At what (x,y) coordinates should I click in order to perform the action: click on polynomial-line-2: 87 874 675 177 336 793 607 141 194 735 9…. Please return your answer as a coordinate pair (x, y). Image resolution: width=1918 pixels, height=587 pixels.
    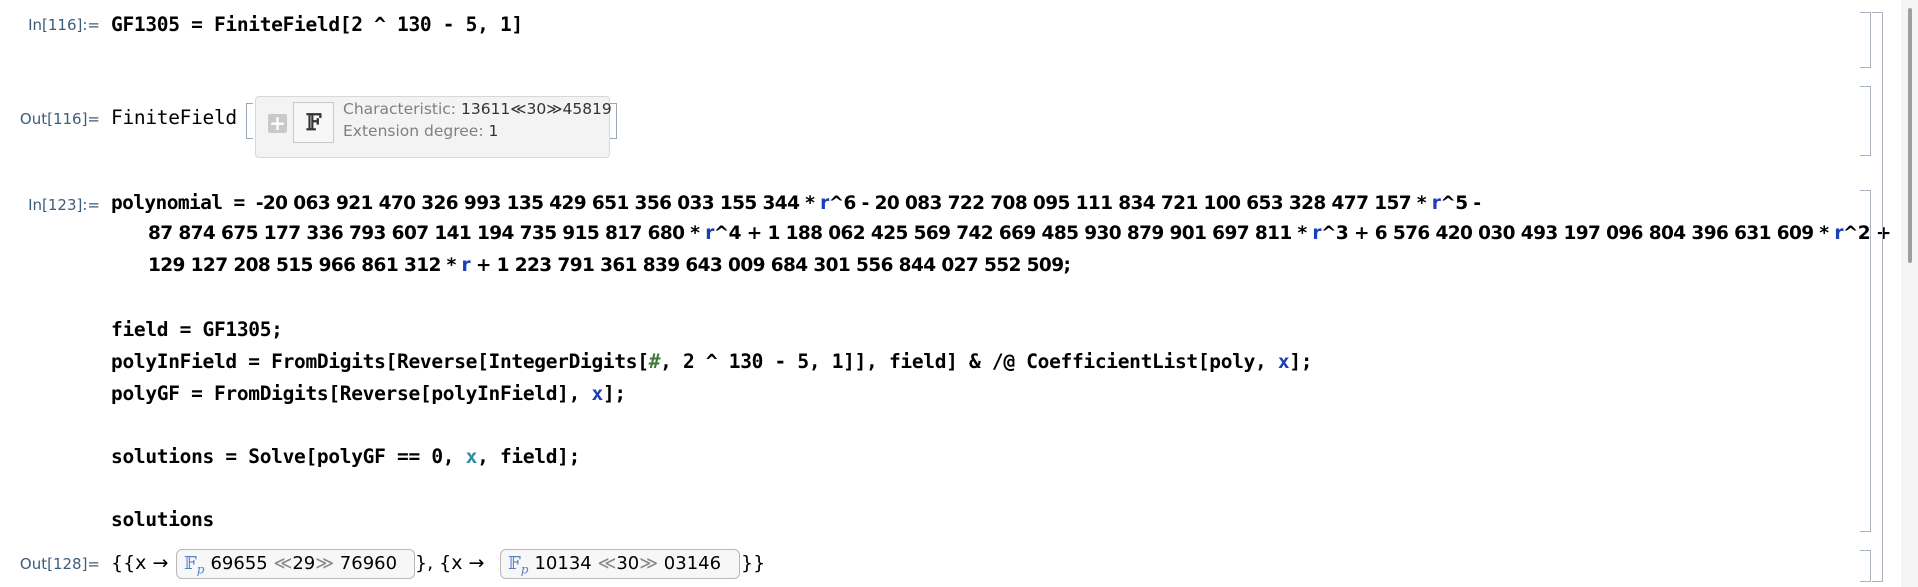
    Looking at the image, I should click on (1019, 233).